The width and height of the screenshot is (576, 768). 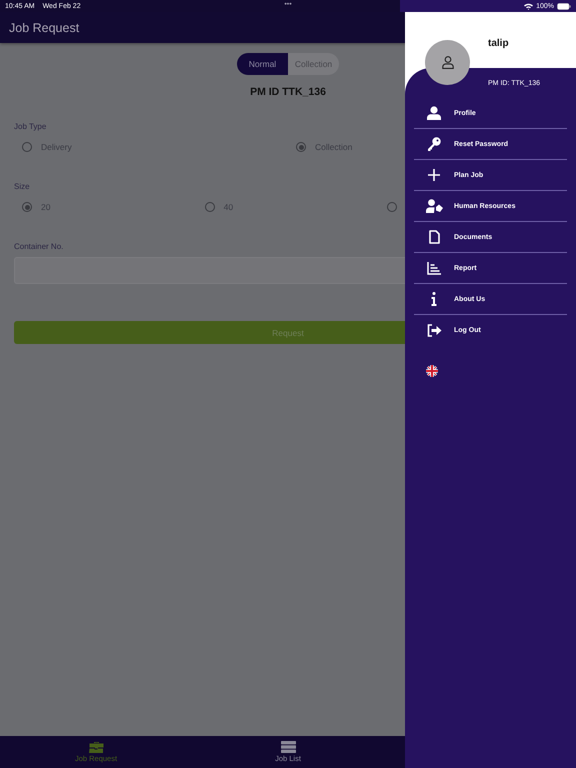 What do you see at coordinates (434, 206) in the screenshot?
I see `person-tag-icon` at bounding box center [434, 206].